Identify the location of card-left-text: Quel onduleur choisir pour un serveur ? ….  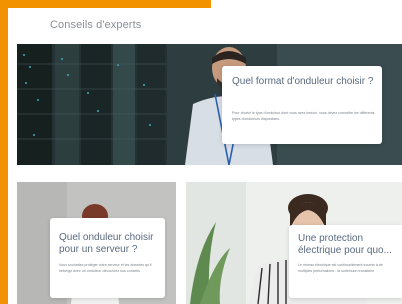
(107, 258).